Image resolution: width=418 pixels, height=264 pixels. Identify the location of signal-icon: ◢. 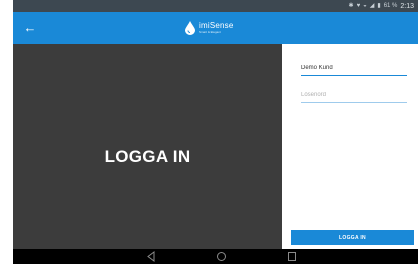
(372, 6).